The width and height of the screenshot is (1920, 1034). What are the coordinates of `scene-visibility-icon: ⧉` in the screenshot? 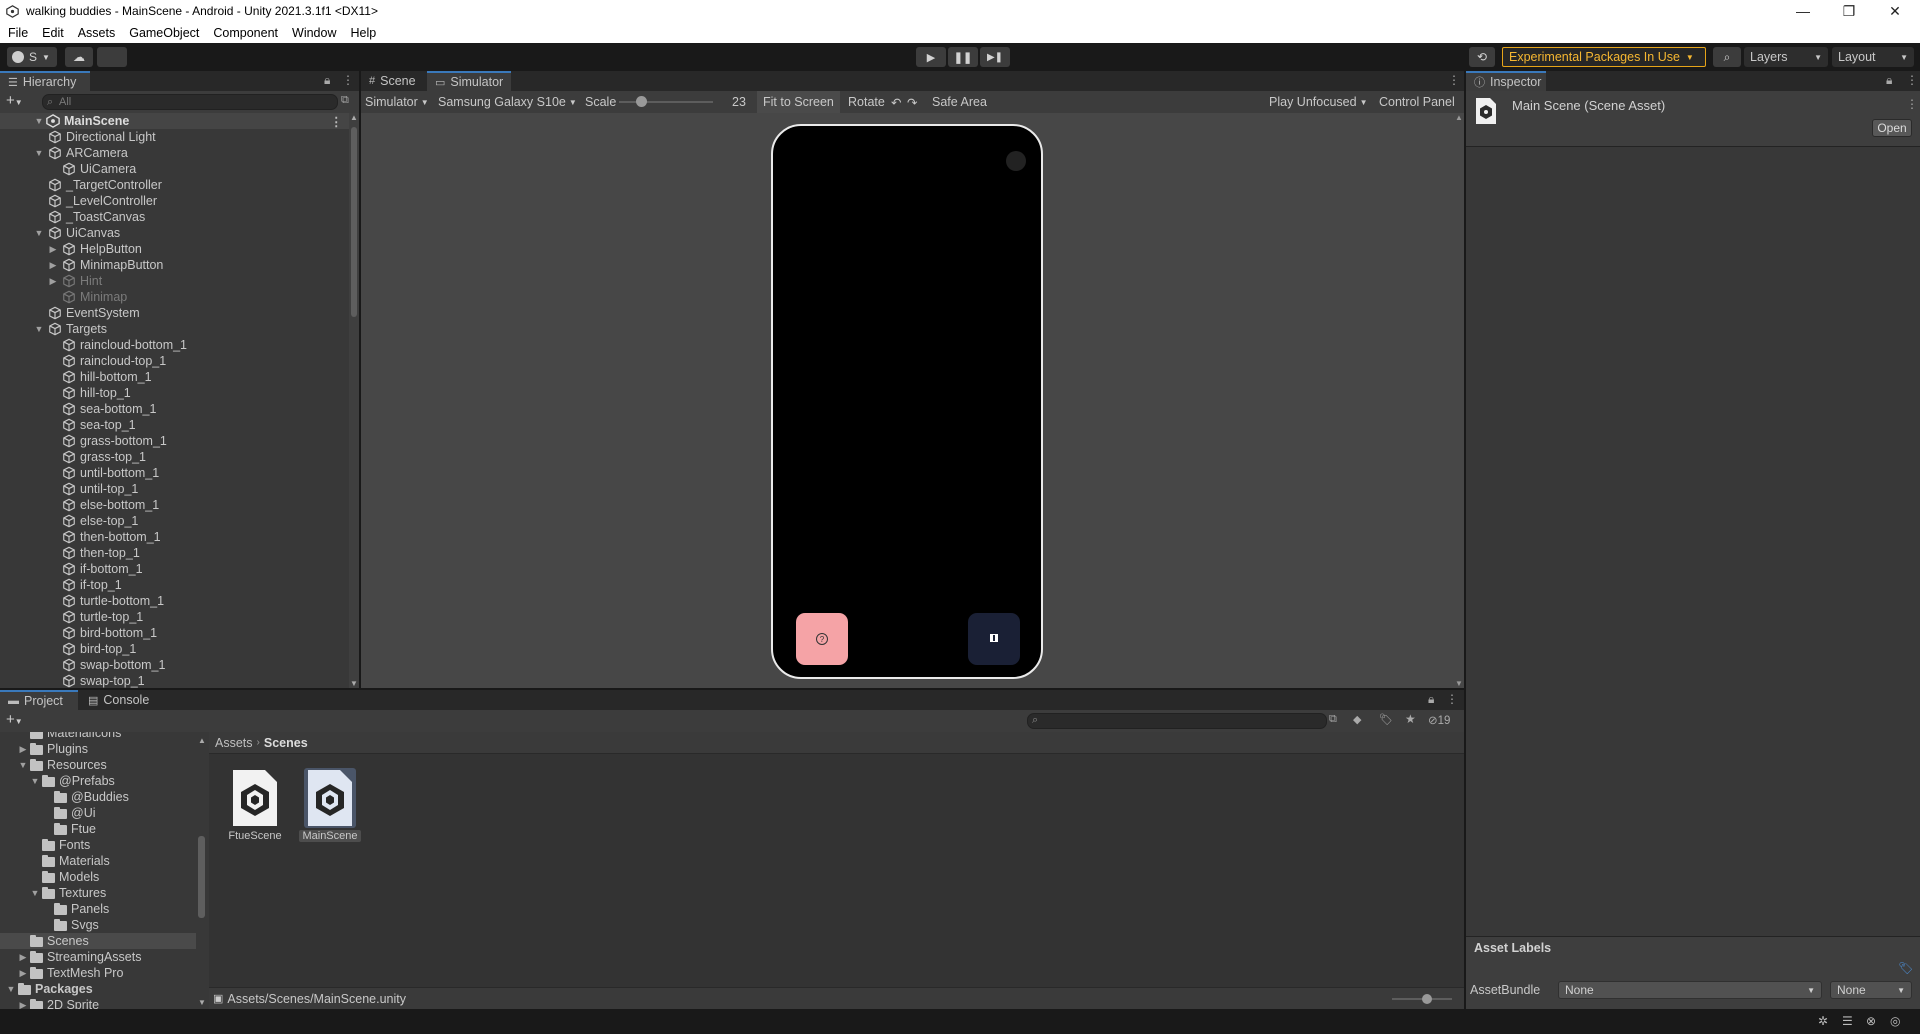 It's located at (345, 100).